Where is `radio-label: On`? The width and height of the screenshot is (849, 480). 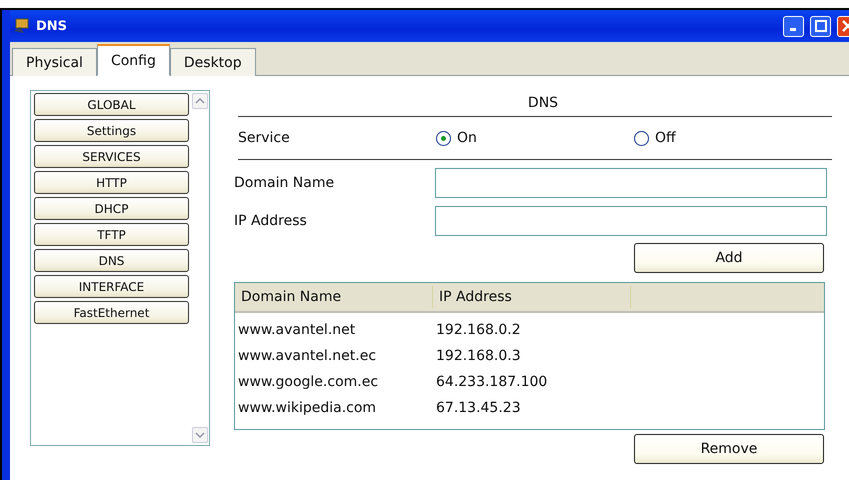 radio-label: On is located at coordinates (467, 138).